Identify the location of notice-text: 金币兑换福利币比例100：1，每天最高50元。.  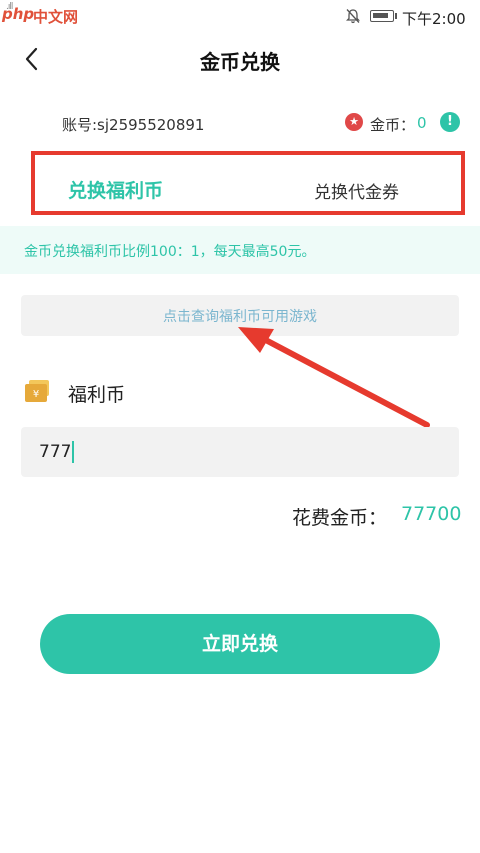
(170, 252).